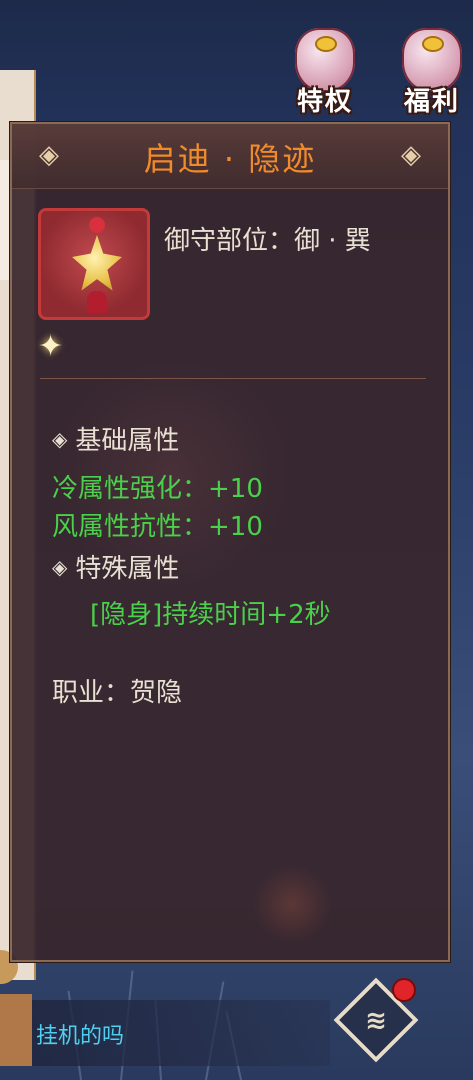 The width and height of the screenshot is (473, 1080). Describe the element at coordinates (325, 70) in the screenshot. I see `privilege-button: 特权` at that location.